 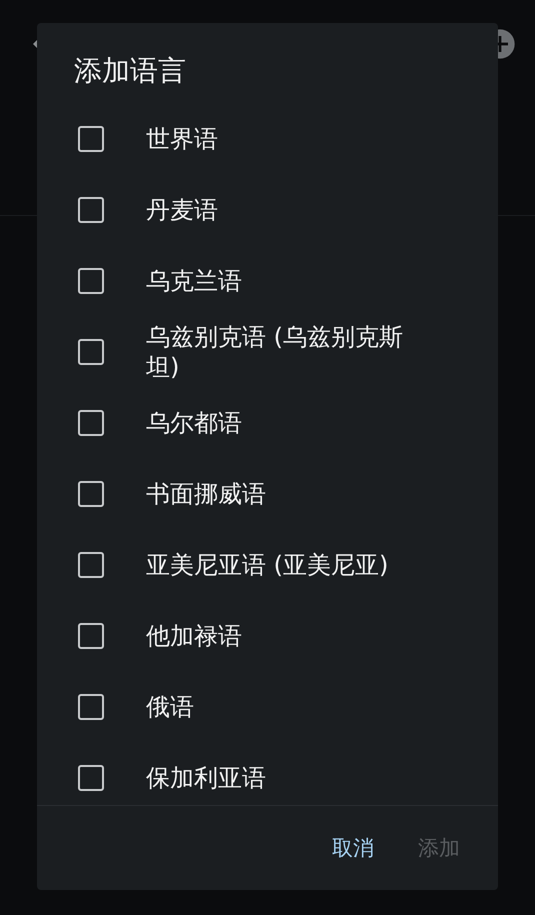 I want to click on language-option: 乌兹别克语 (乌兹别克斯坦), so click(x=291, y=352).